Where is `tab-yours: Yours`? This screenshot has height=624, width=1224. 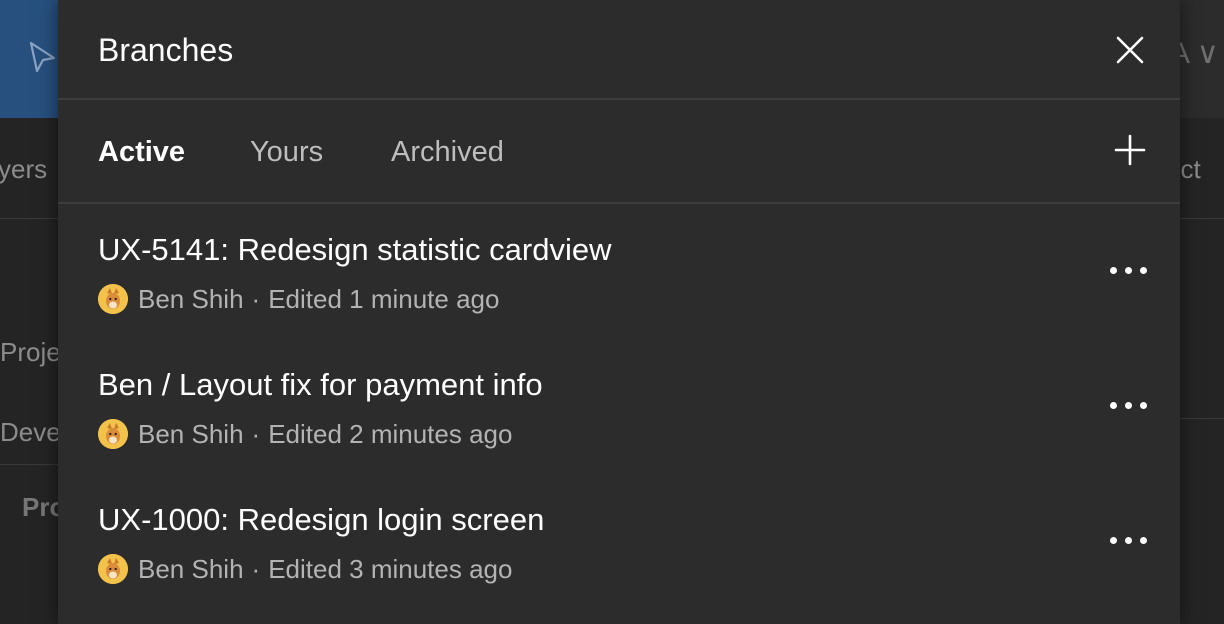
tab-yours: Yours is located at coordinates (286, 152).